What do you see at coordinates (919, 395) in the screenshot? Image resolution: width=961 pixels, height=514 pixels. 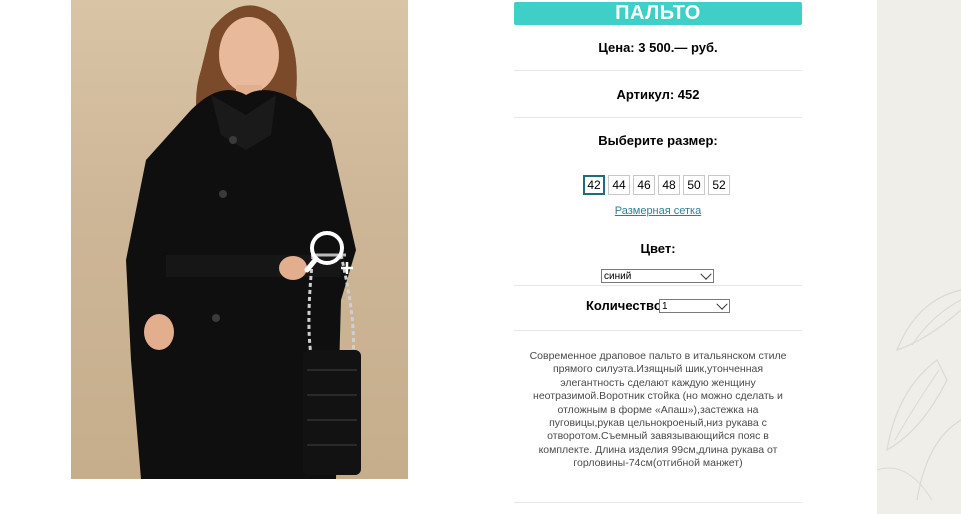 I see `leaf-pattern-icon` at bounding box center [919, 395].